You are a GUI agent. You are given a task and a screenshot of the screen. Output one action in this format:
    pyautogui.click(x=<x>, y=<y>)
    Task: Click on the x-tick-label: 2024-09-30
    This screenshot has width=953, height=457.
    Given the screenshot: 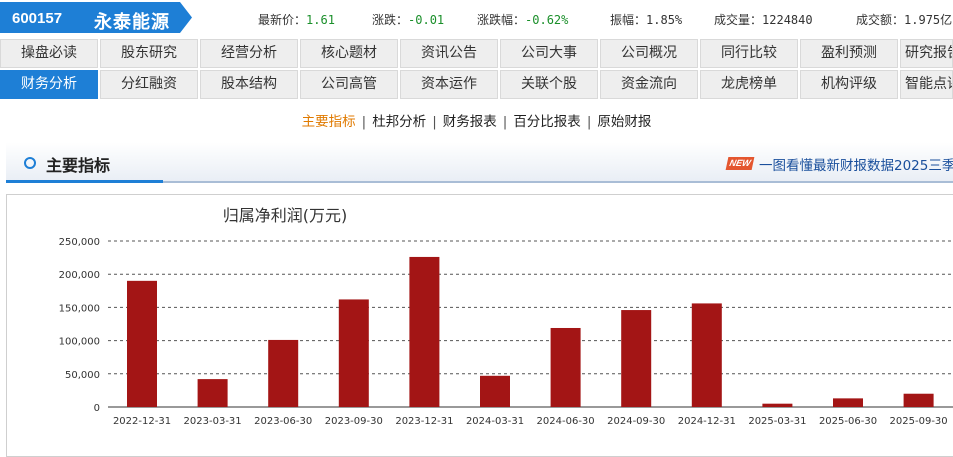 What is the action you would take?
    pyautogui.click(x=636, y=421)
    